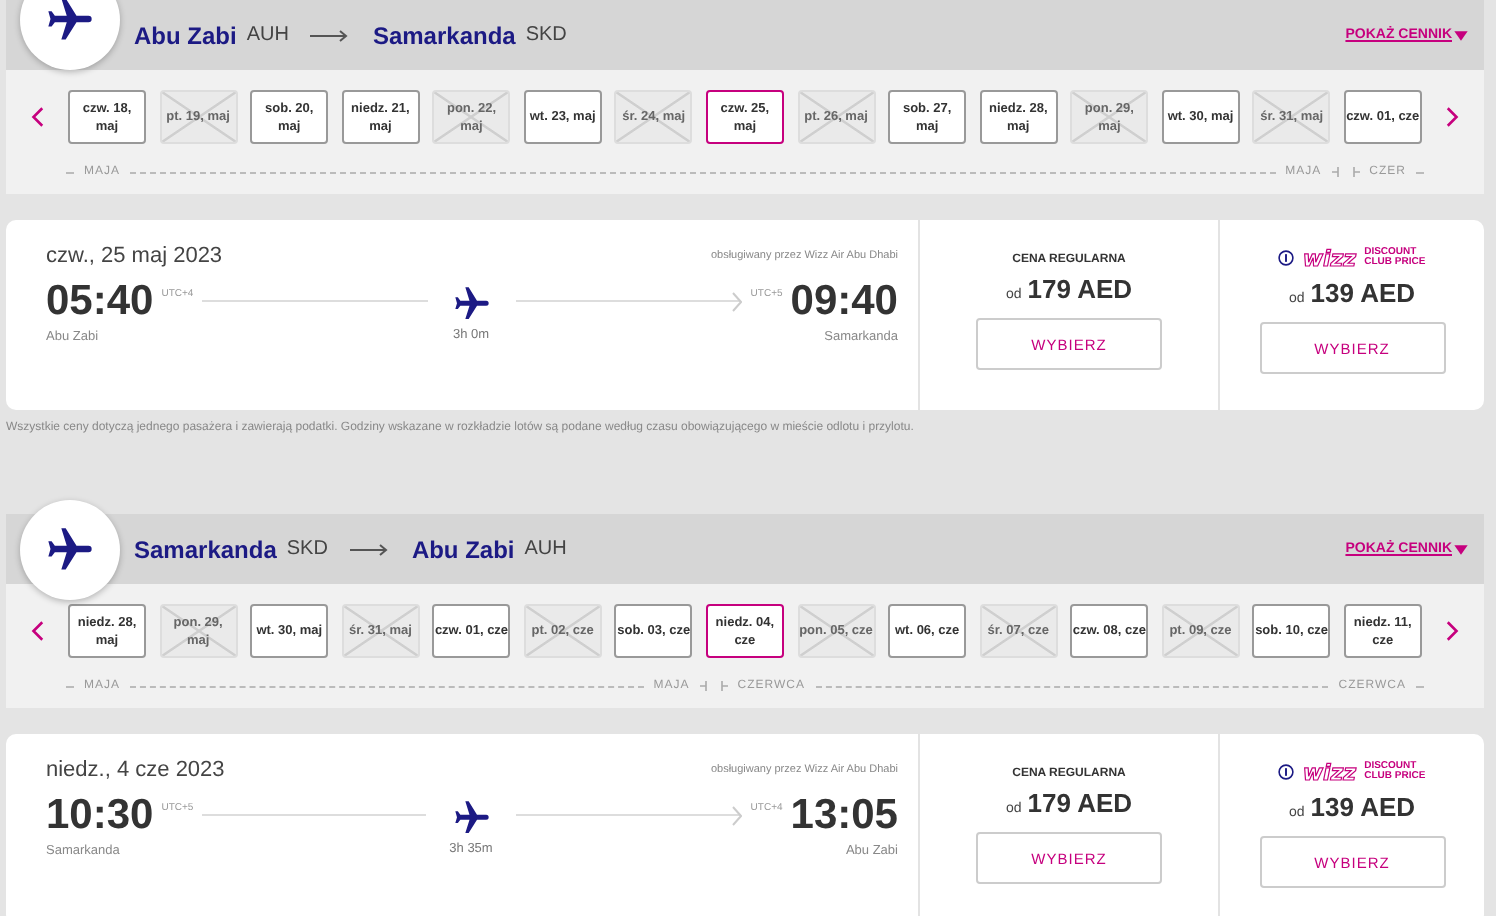  What do you see at coordinates (135, 770) in the screenshot?
I see `flight-date: niedz., 4 cze 2023` at bounding box center [135, 770].